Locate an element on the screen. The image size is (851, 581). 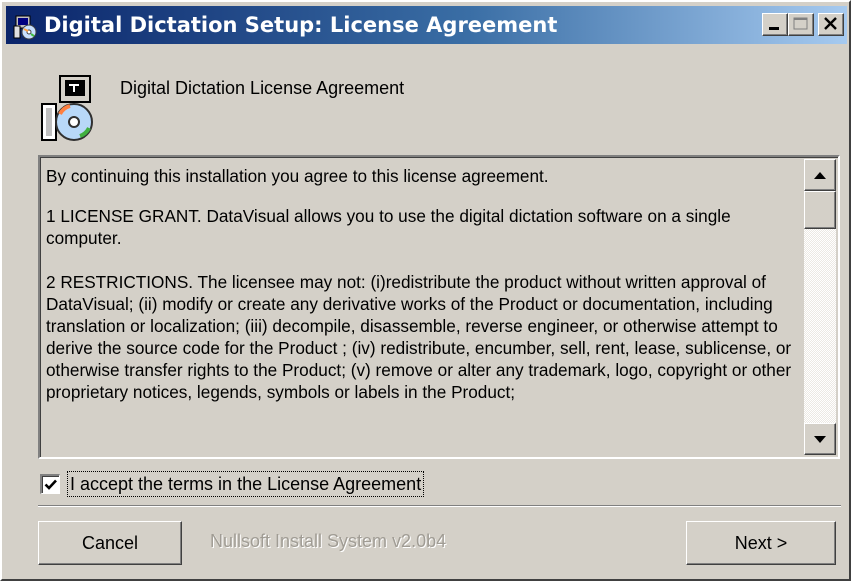
arrow-down-icon is located at coordinates (820, 439).